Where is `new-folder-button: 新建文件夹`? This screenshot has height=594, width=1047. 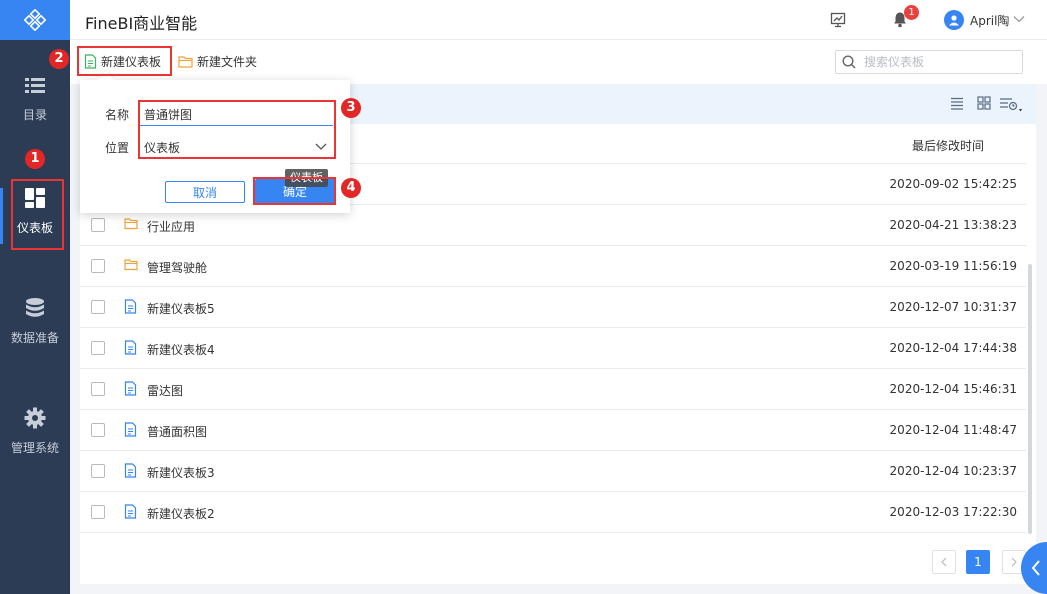
new-folder-button: 新建文件夹 is located at coordinates (217, 61).